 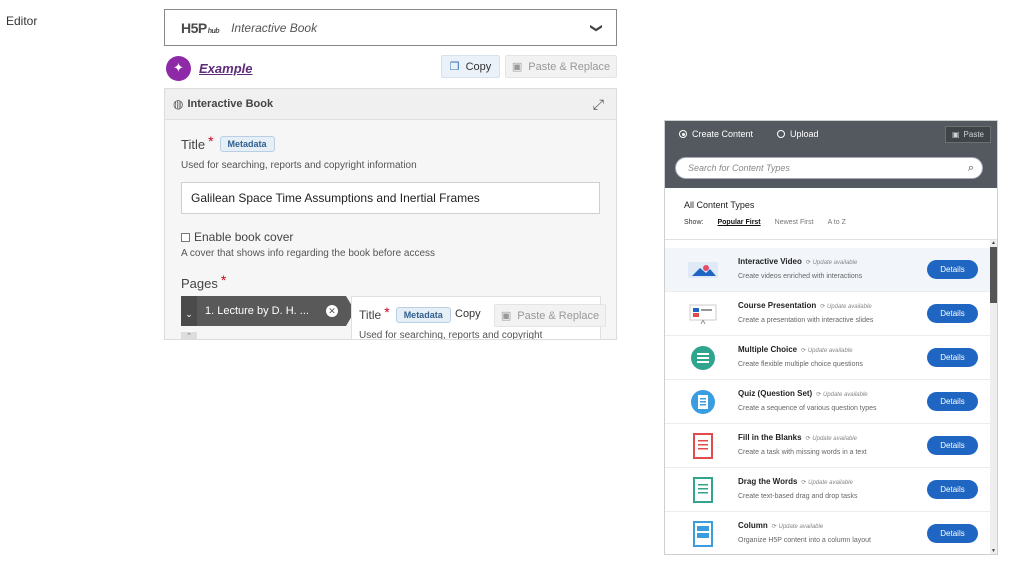 I want to click on chapter-tab: ⌄ 1. Lecture by D. H. ... ✕, so click(x=268, y=311).